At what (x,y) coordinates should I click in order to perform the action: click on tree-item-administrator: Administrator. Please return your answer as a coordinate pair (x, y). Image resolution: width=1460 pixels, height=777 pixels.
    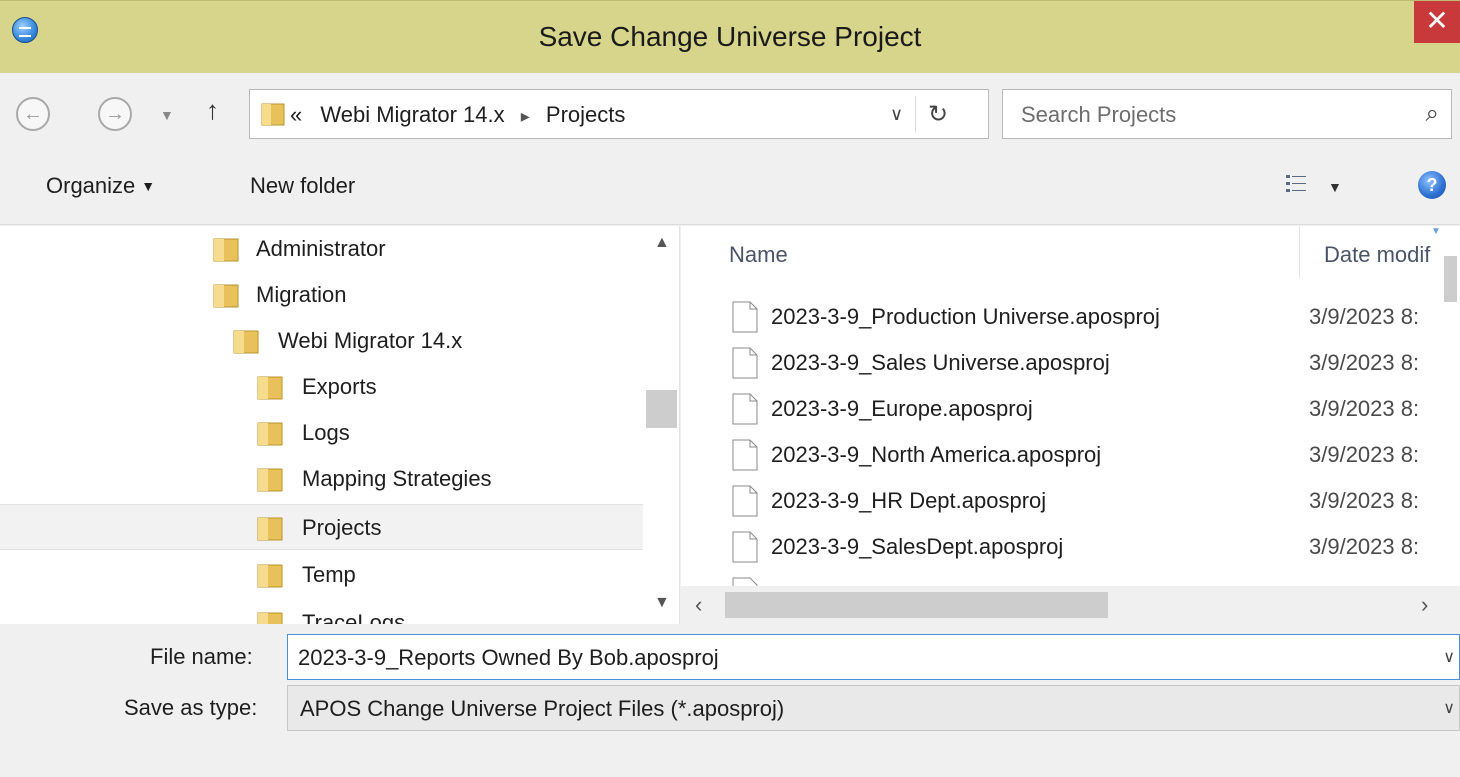
    Looking at the image, I should click on (321, 249).